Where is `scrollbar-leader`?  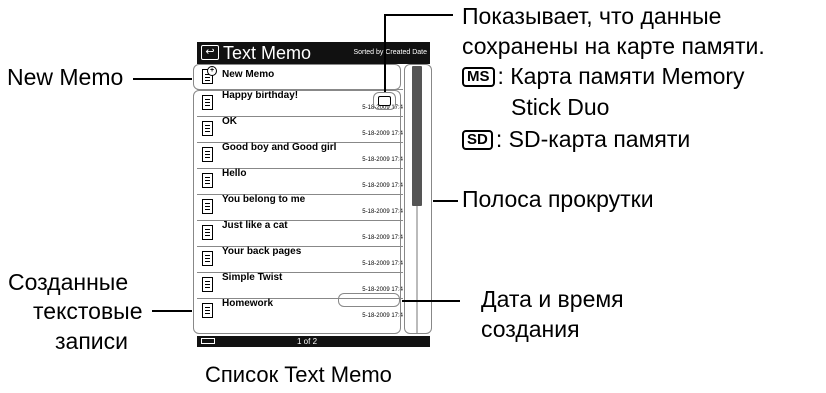 scrollbar-leader is located at coordinates (445, 201).